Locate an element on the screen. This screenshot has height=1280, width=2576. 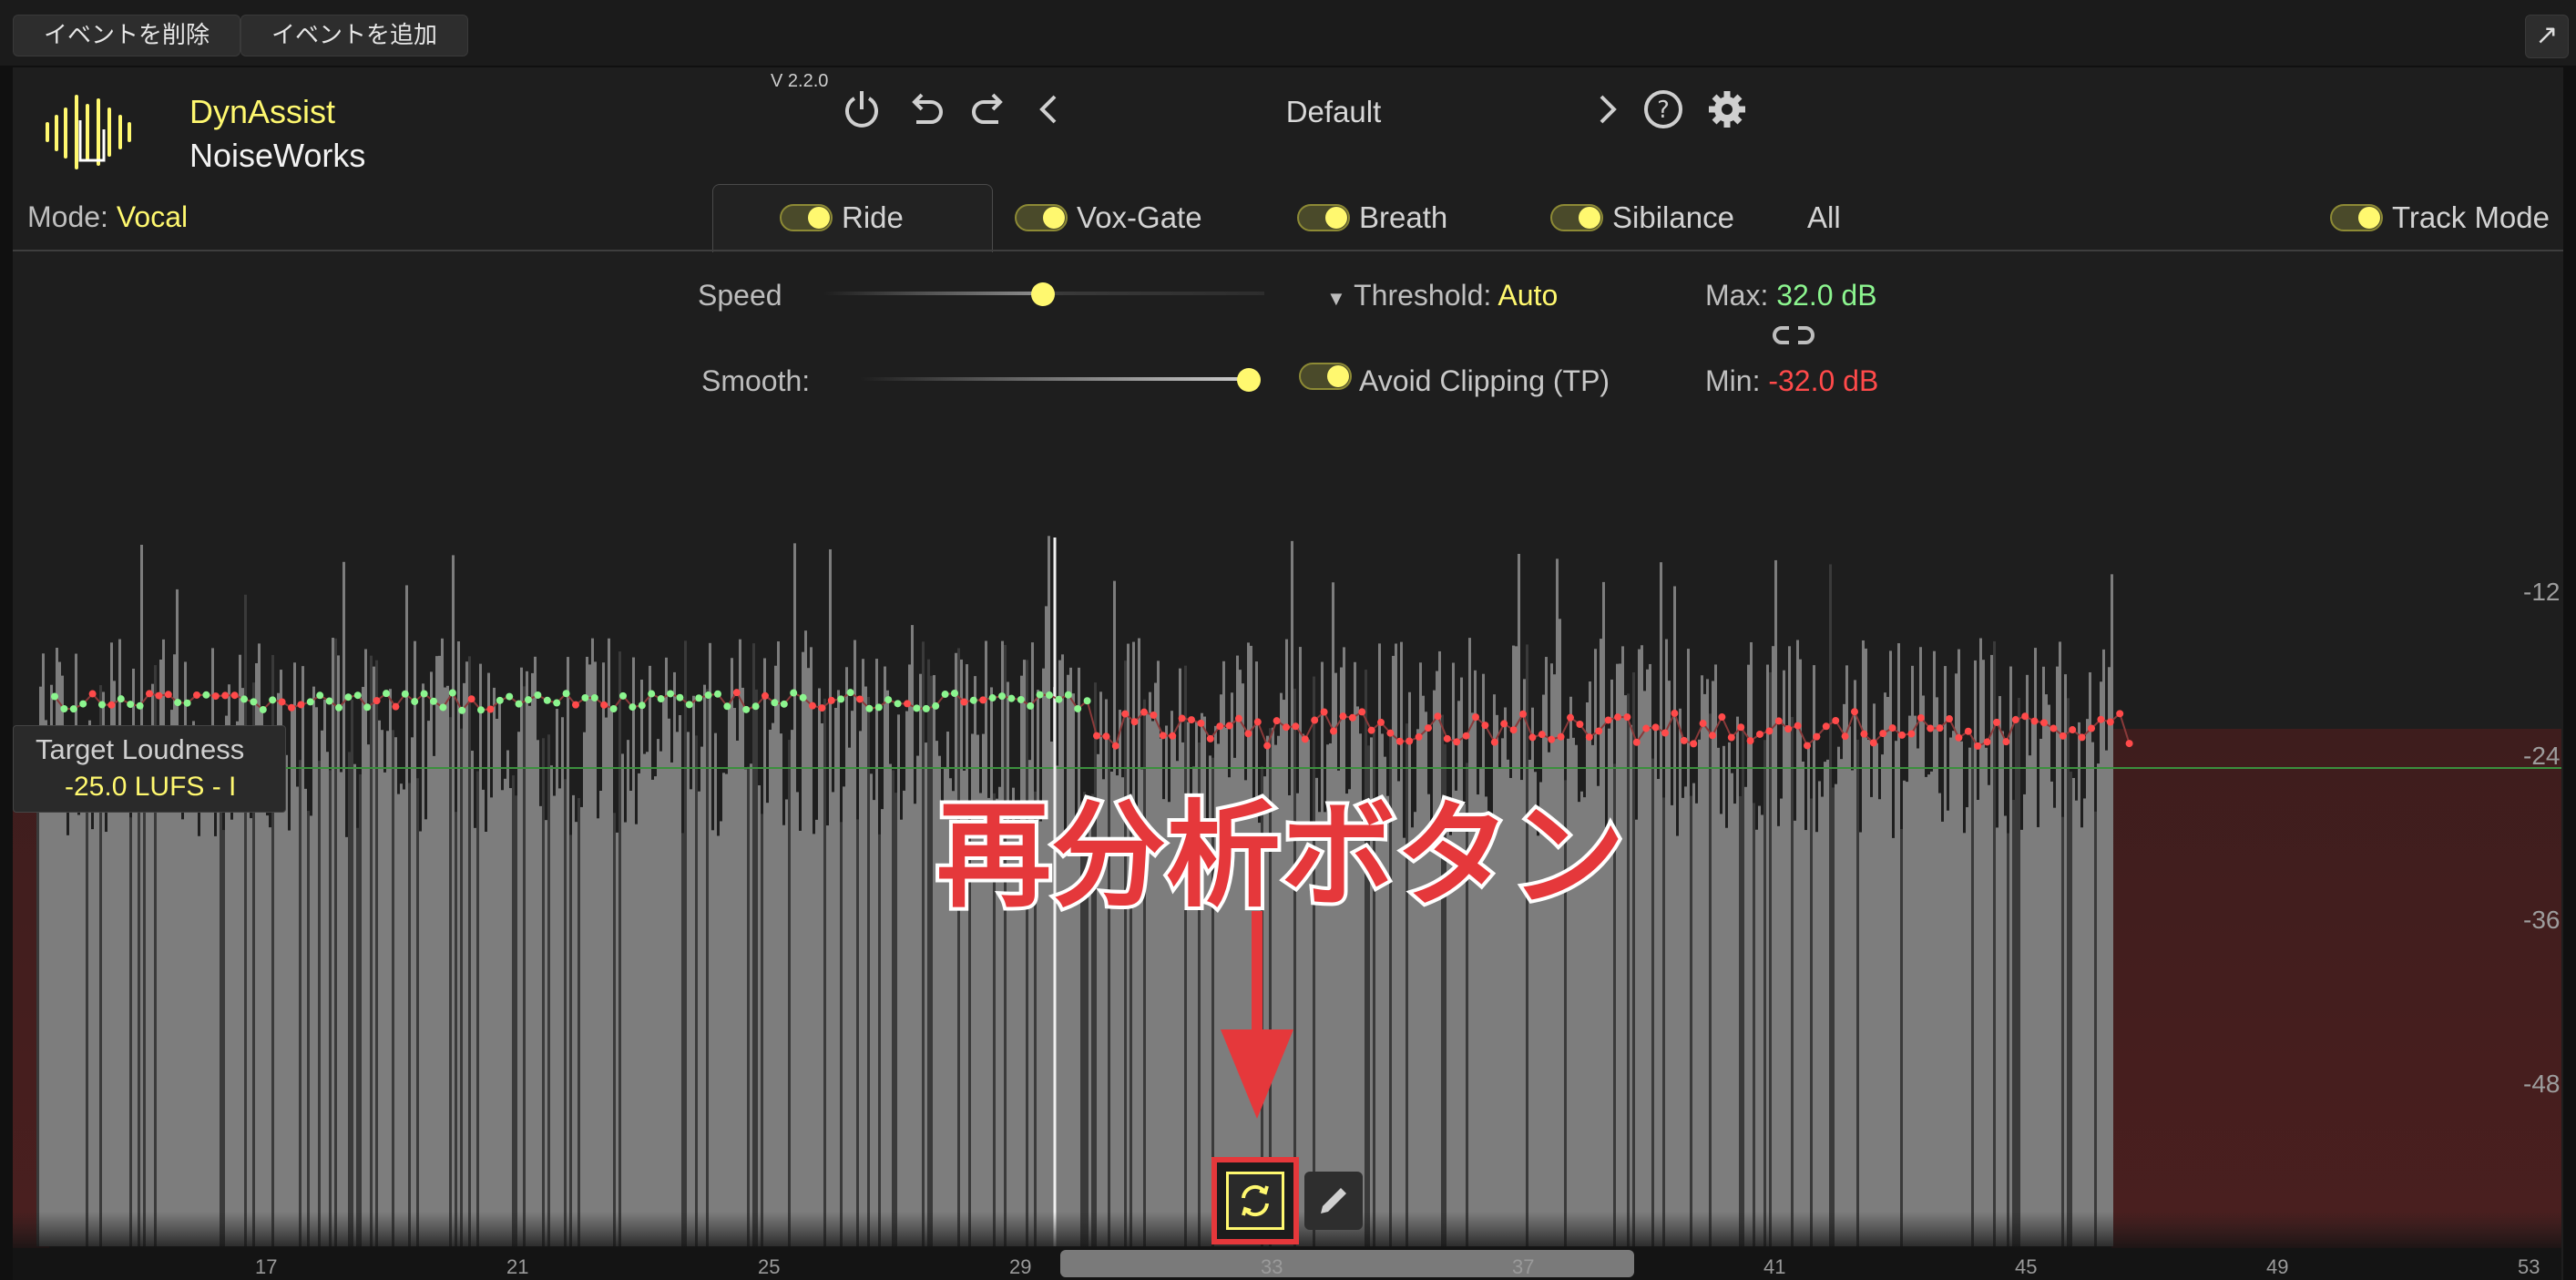
target-loudness-box: Target Loudness -25.0 LUFS - I is located at coordinates (149, 769).